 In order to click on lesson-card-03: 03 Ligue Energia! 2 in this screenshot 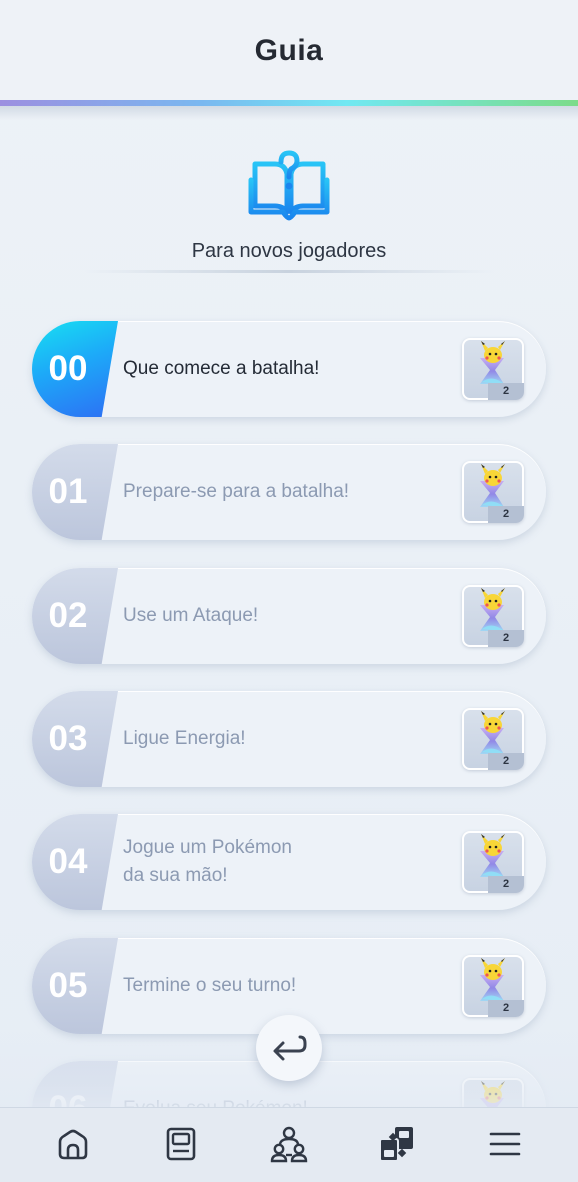, I will do `click(289, 739)`.